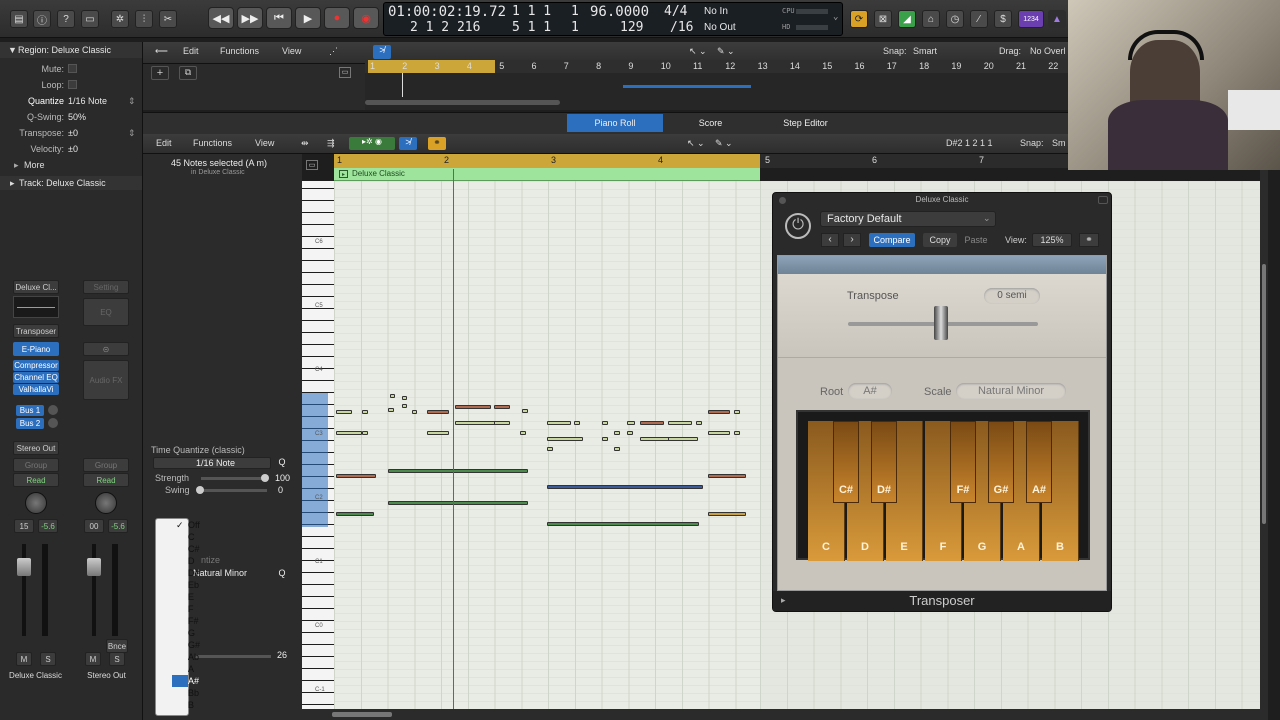  What do you see at coordinates (186, 549) in the screenshot?
I see `root-option: C#` at bounding box center [186, 549].